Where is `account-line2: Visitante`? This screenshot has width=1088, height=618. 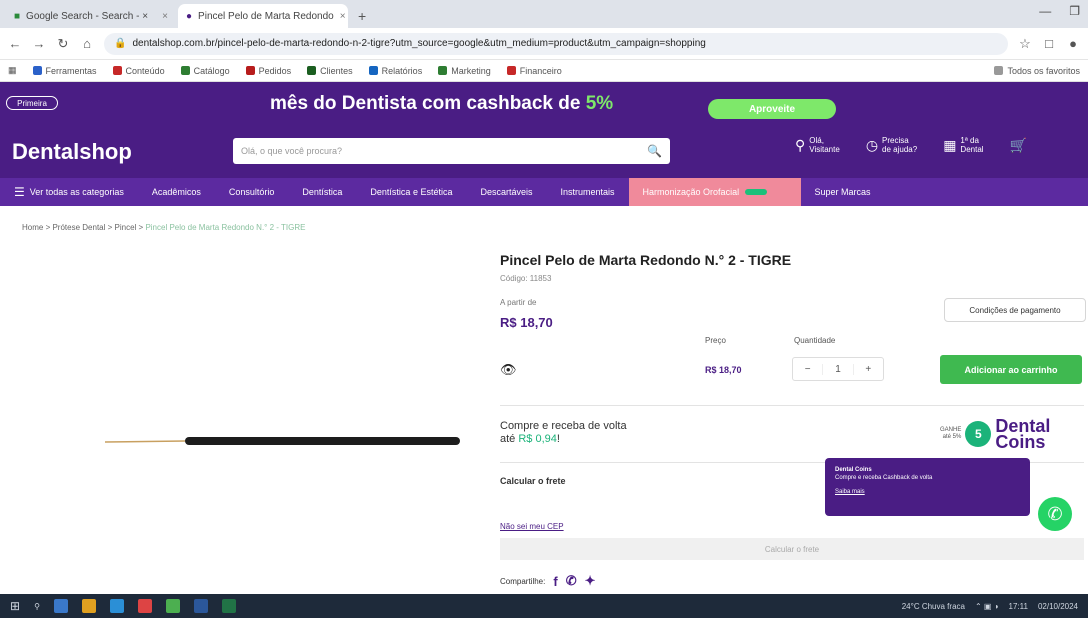 account-line2: Visitante is located at coordinates (824, 149).